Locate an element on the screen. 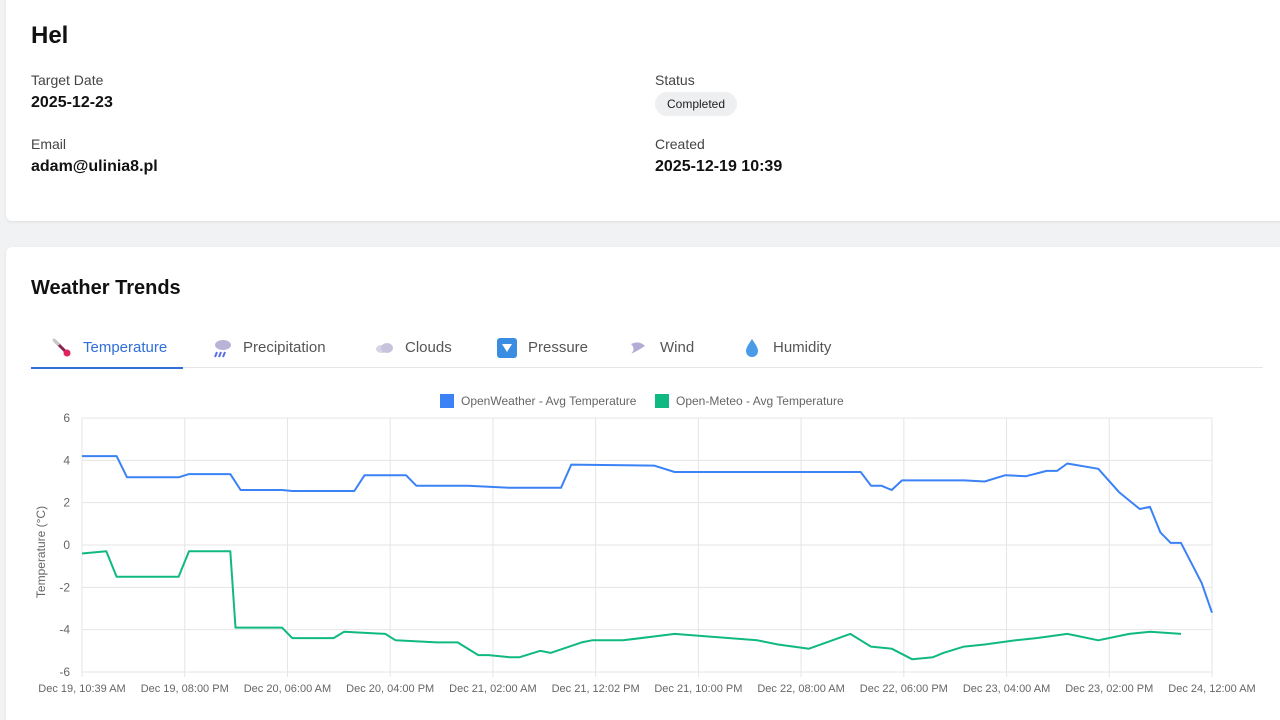 This screenshot has height=720, width=1280. tab-clouds: Clouds is located at coordinates (412, 347).